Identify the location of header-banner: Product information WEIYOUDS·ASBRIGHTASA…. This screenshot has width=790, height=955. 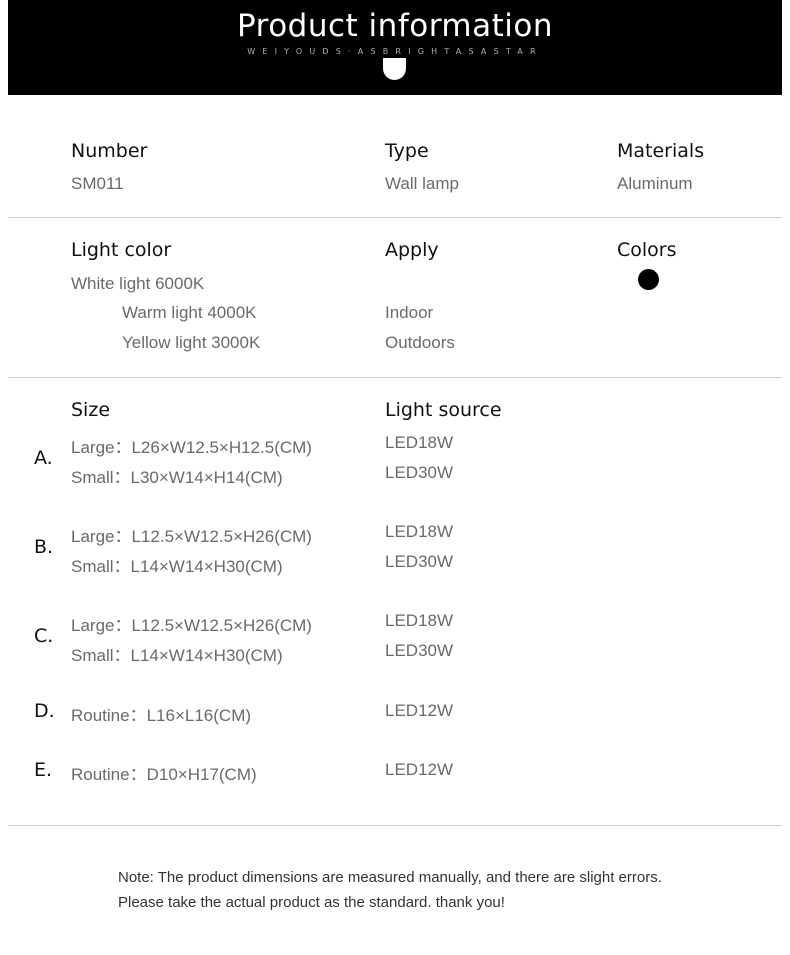
(395, 47).